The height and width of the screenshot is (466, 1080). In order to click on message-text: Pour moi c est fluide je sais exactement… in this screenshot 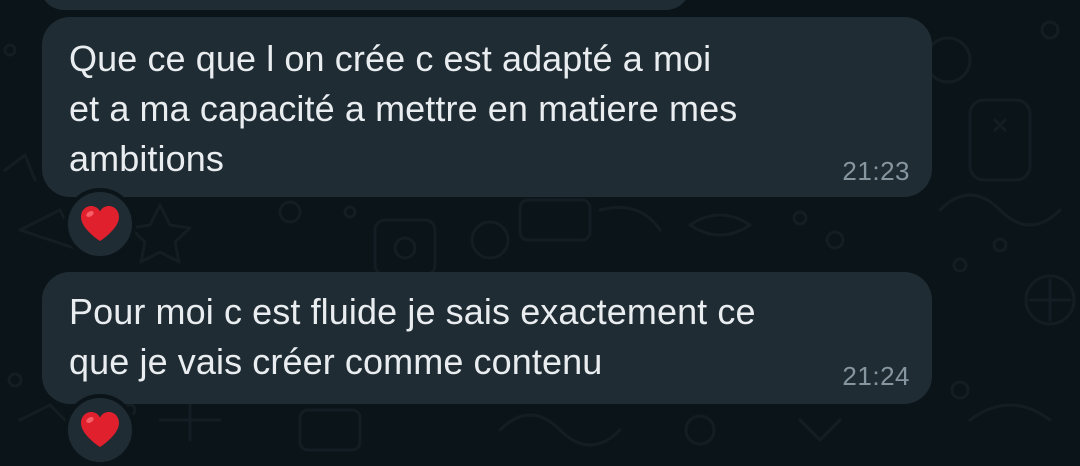, I will do `click(412, 336)`.